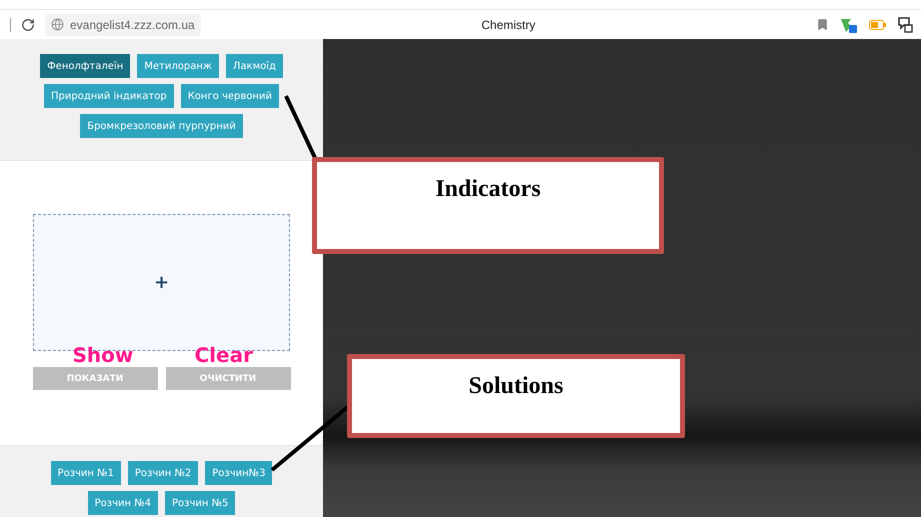  I want to click on callout-text: Solutions, so click(516, 387).